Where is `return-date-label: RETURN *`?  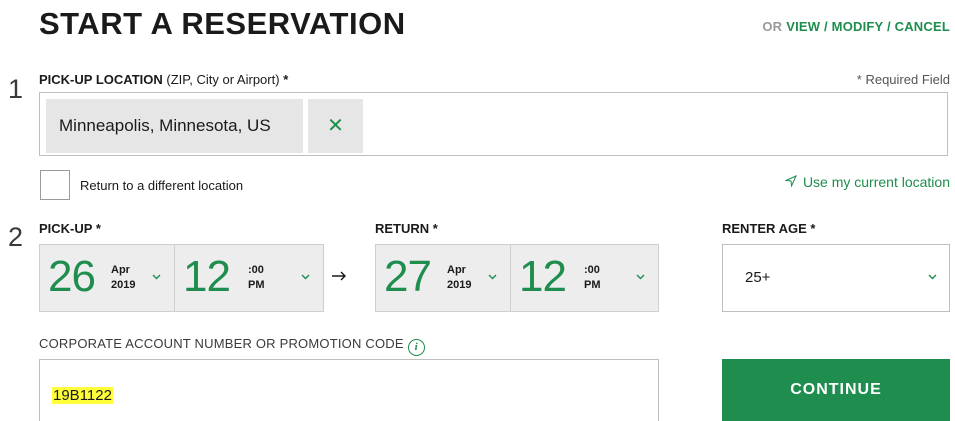 return-date-label: RETURN * is located at coordinates (406, 228).